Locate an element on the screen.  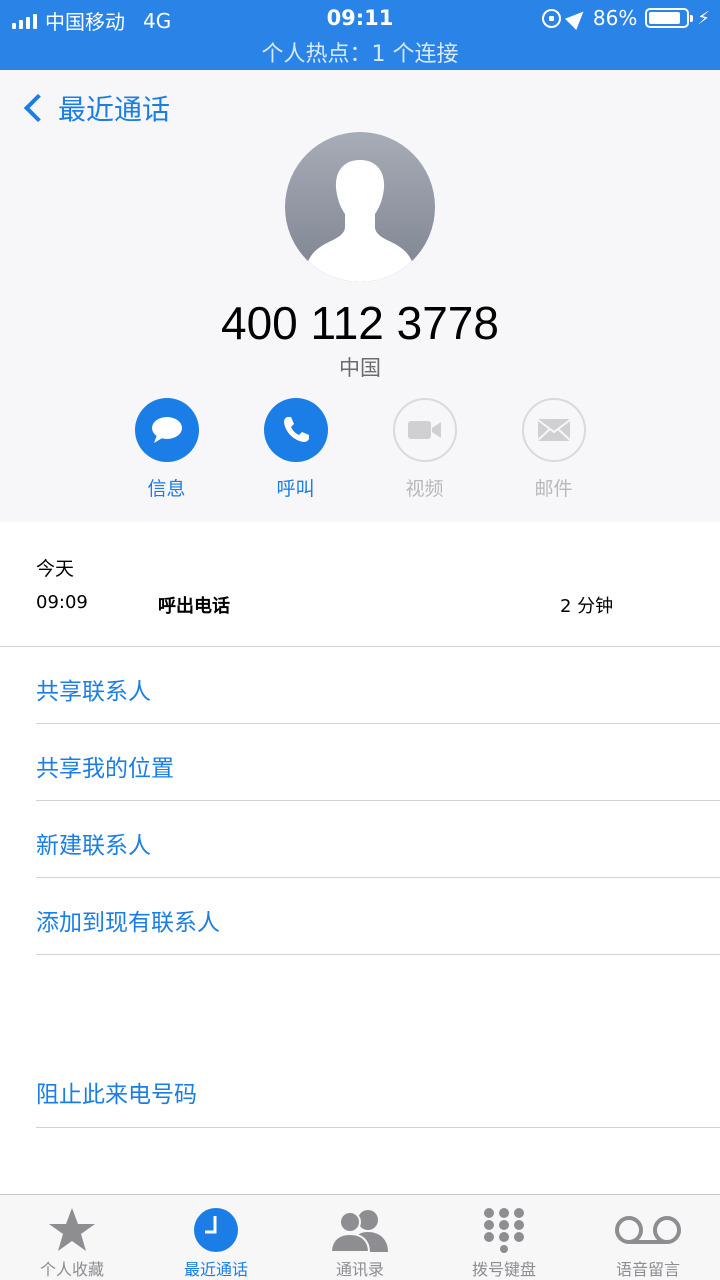
charging-icon: ⚡ is located at coordinates (703, 18).